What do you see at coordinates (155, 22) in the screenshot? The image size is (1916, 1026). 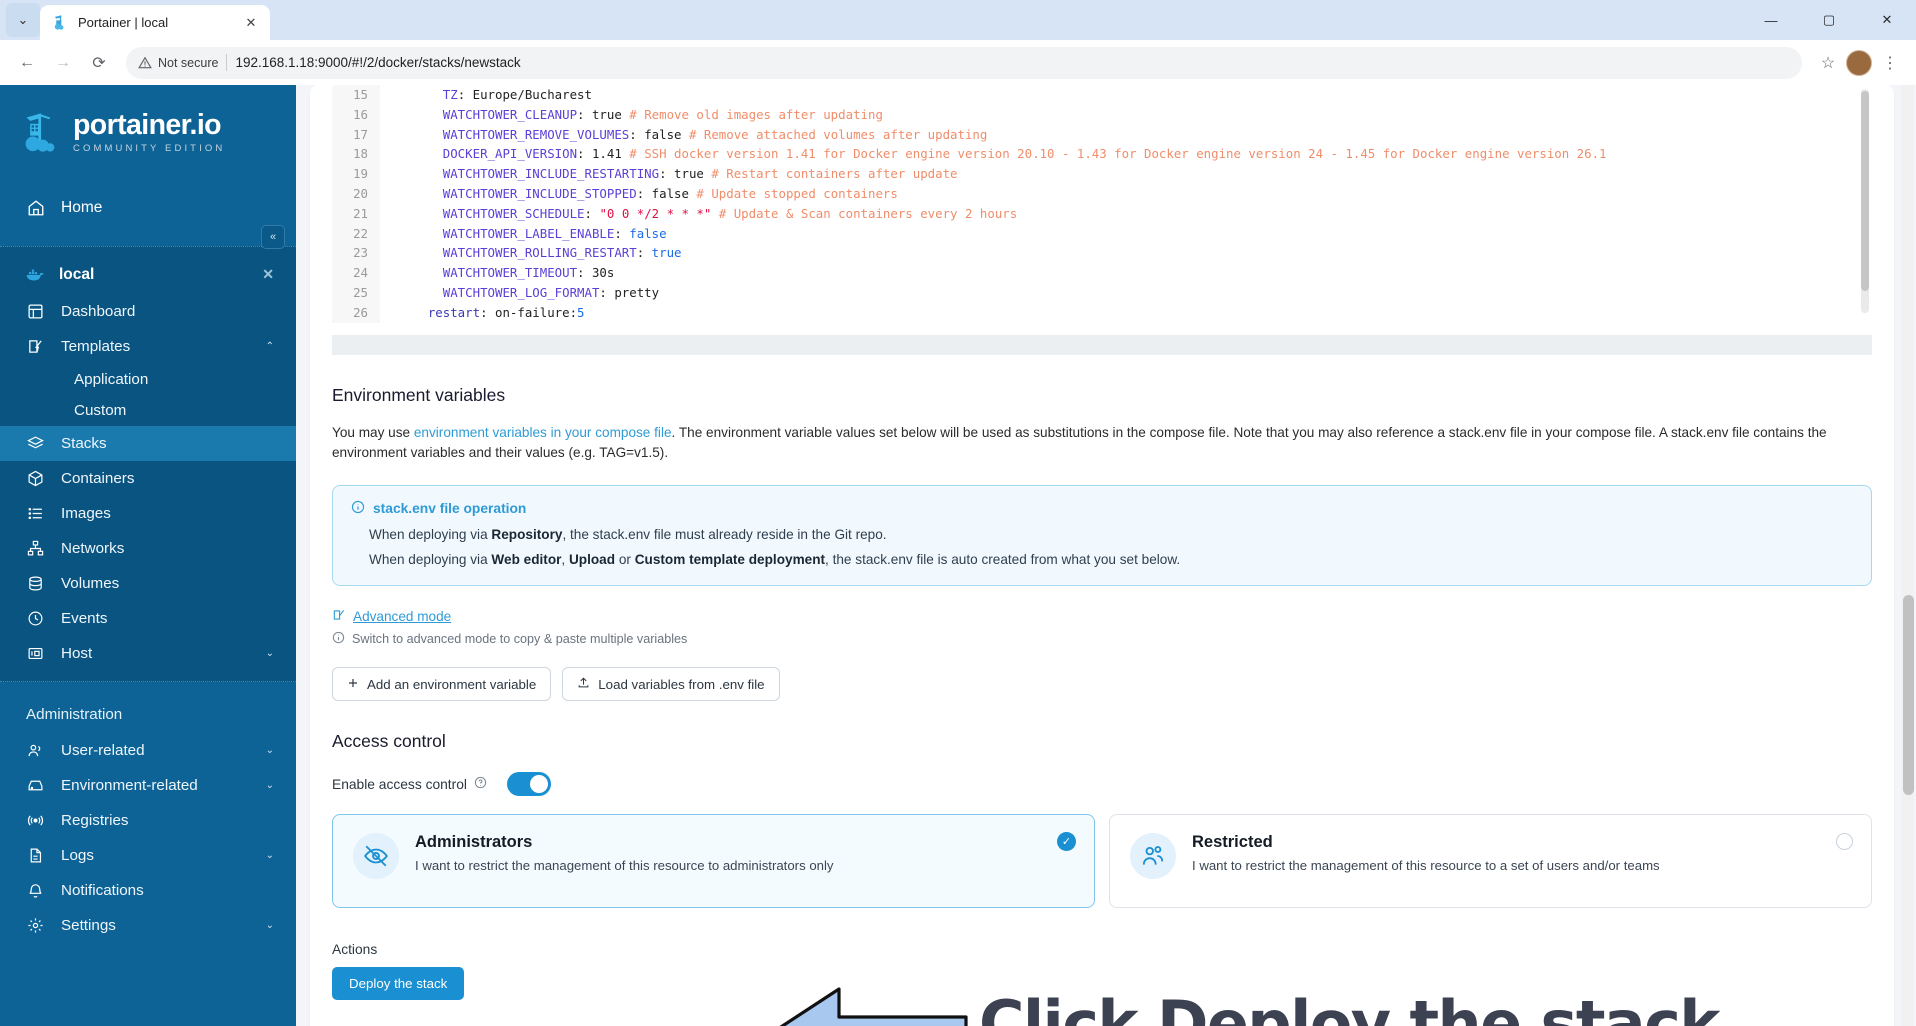 I see `browser-tab: Portainer | local ✕` at bounding box center [155, 22].